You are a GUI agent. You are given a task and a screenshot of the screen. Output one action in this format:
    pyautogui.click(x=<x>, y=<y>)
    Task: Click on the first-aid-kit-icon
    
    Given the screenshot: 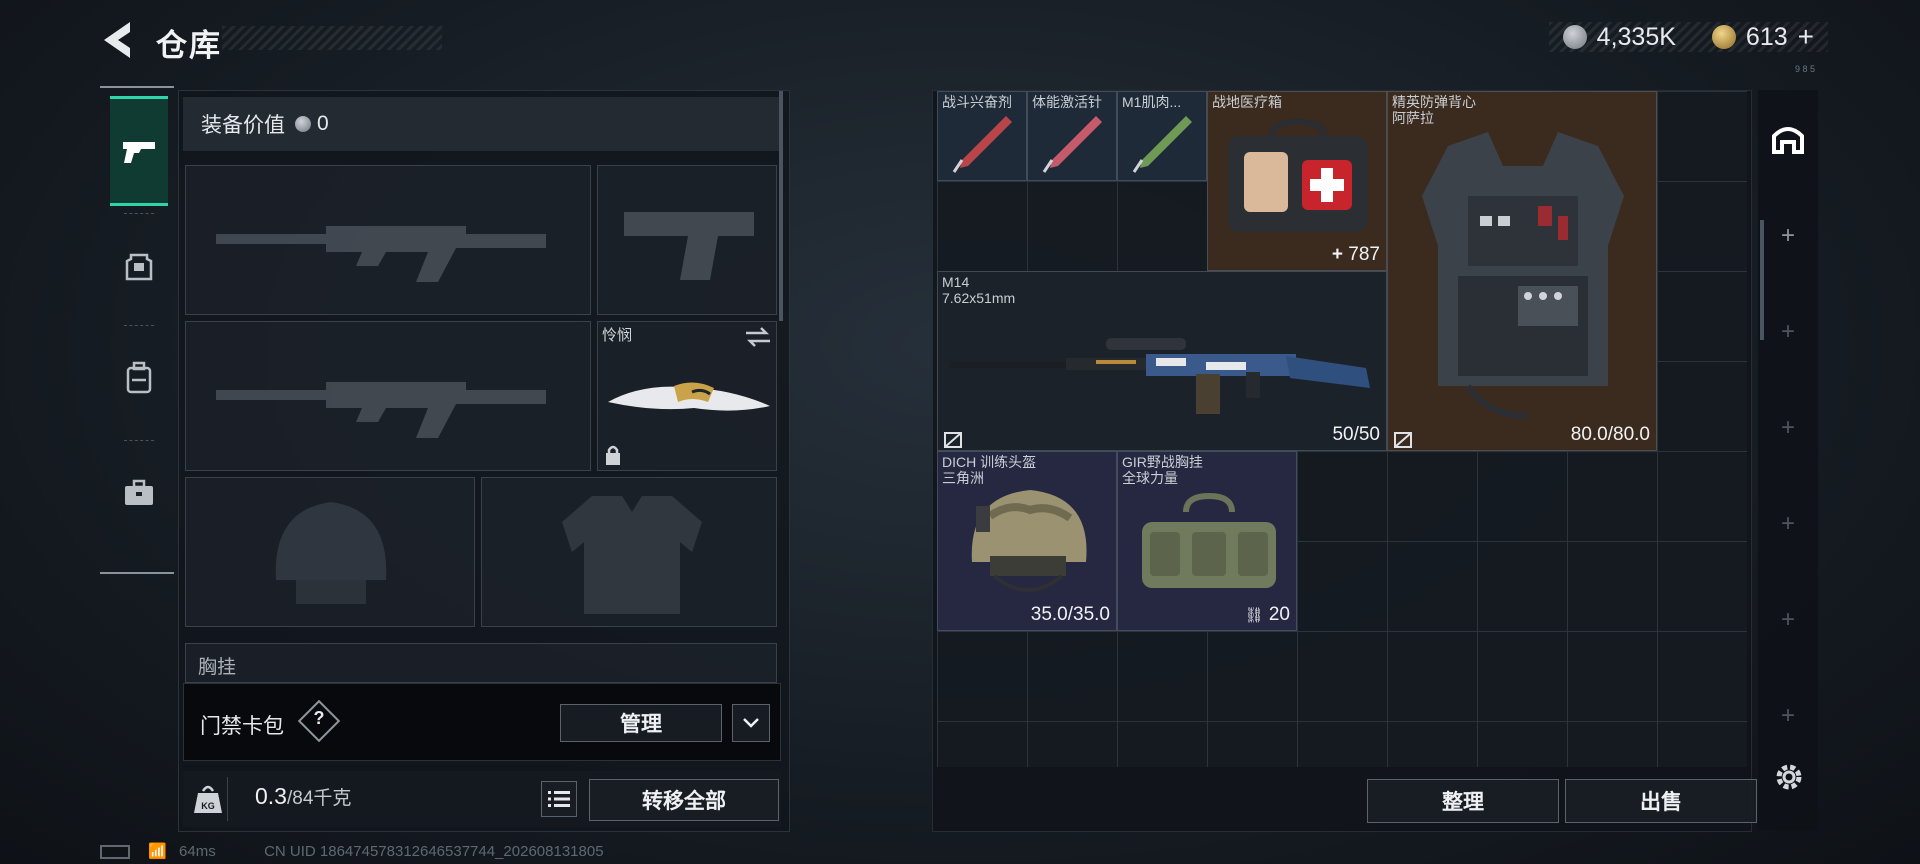 What is the action you would take?
    pyautogui.click(x=1298, y=175)
    